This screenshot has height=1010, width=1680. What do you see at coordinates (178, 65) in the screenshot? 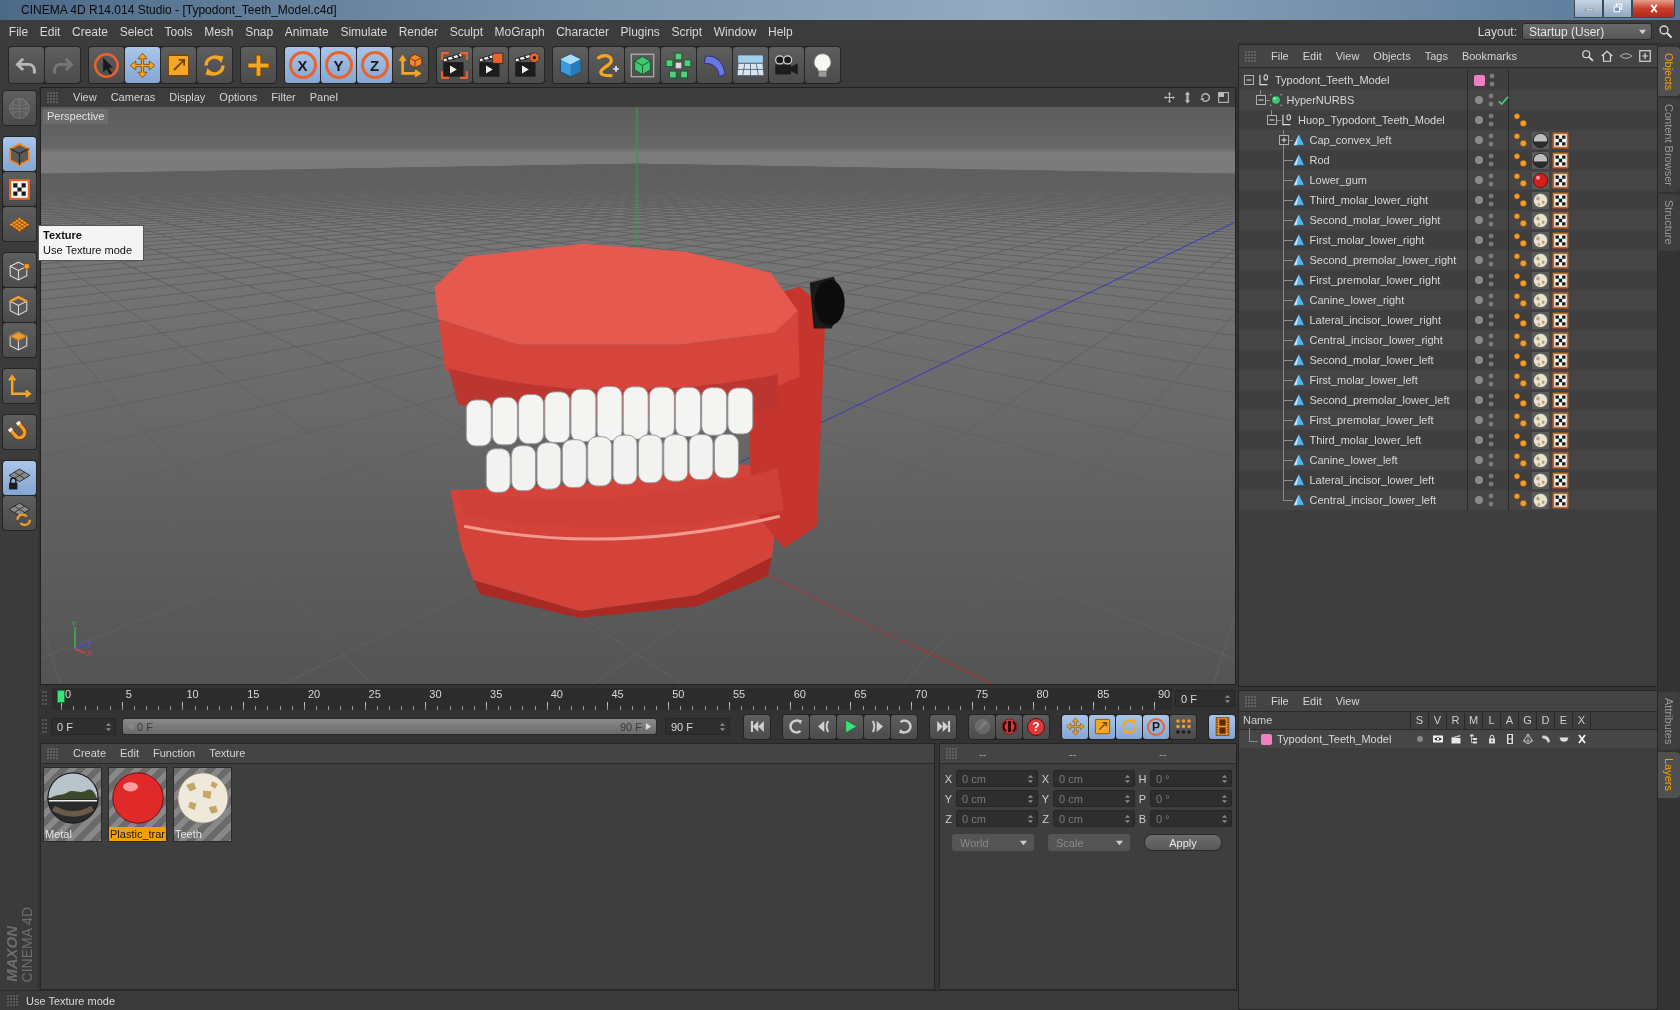
I see `scale-button` at bounding box center [178, 65].